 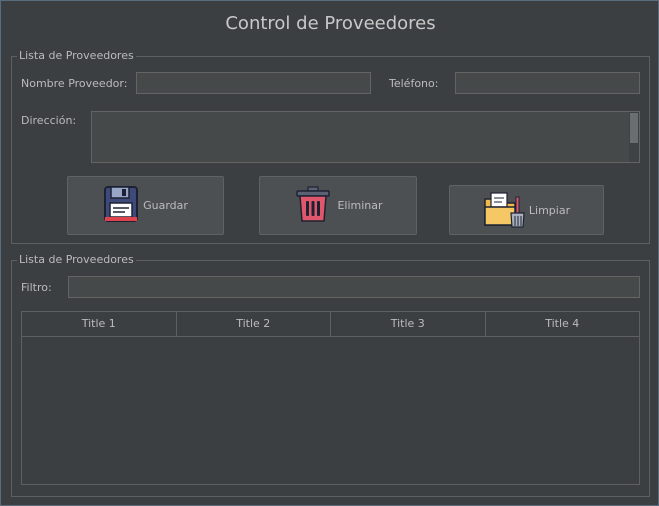 I want to click on column-header-4: Title 4, so click(x=563, y=324).